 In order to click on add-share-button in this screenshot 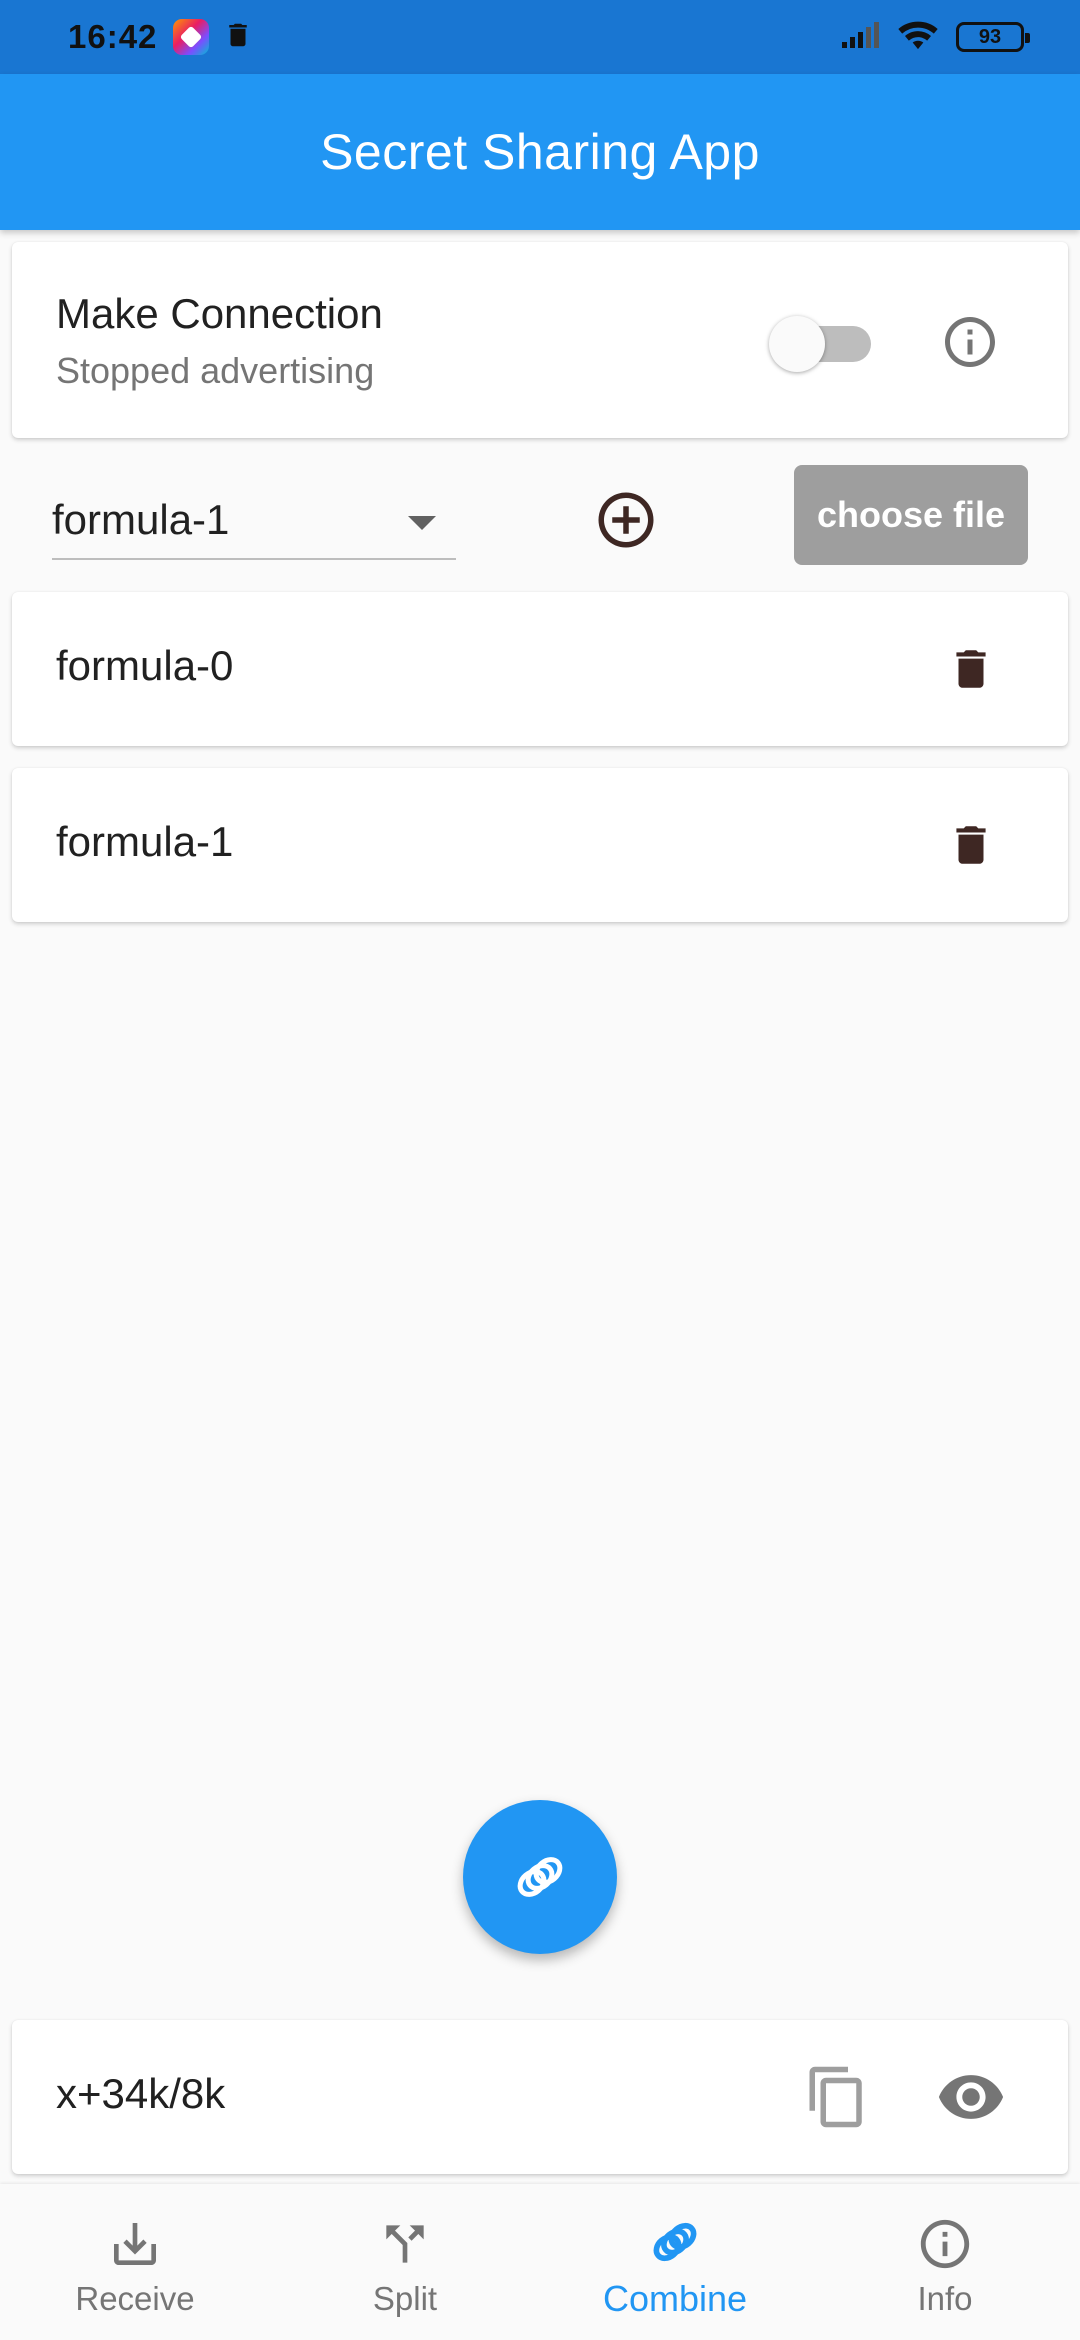, I will do `click(626, 520)`.